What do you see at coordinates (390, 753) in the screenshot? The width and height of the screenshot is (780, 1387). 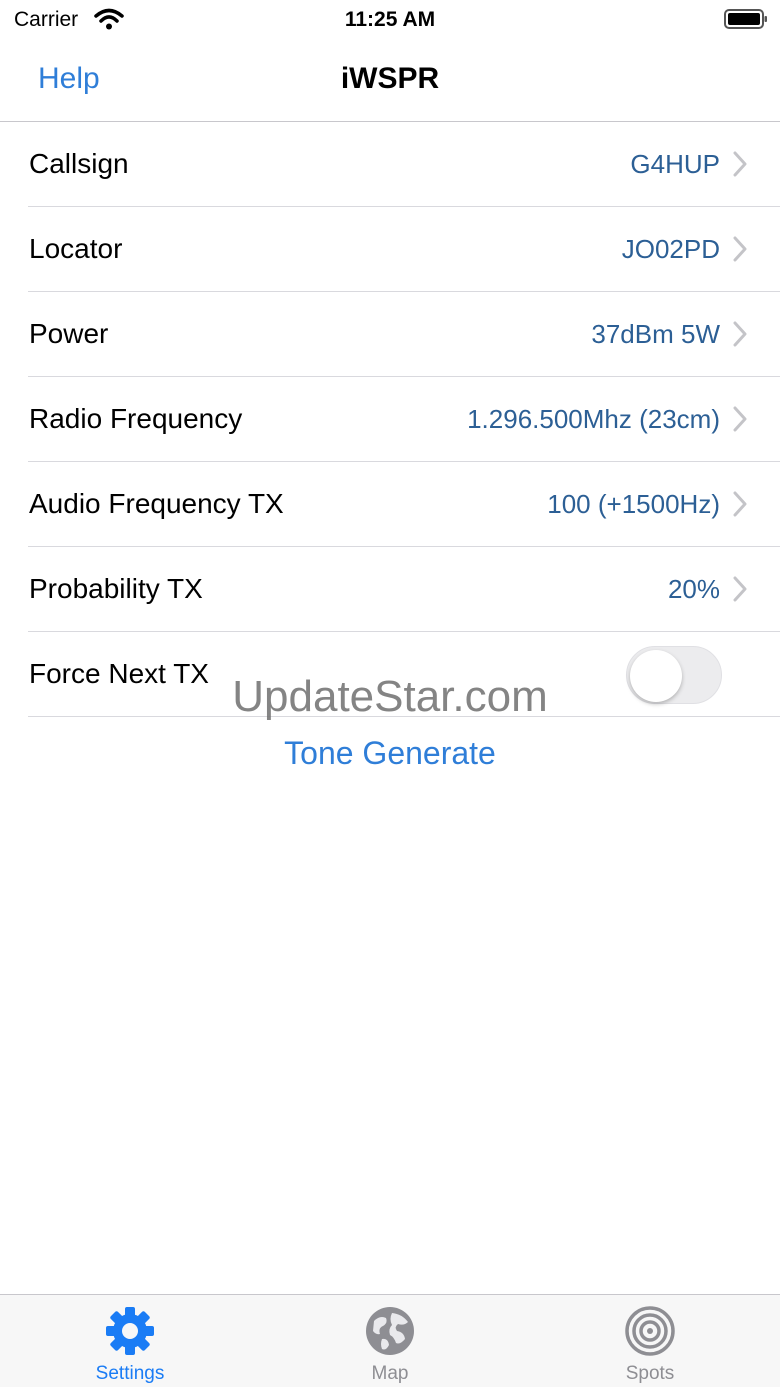 I see `tone-generate-button: Tone Generate` at bounding box center [390, 753].